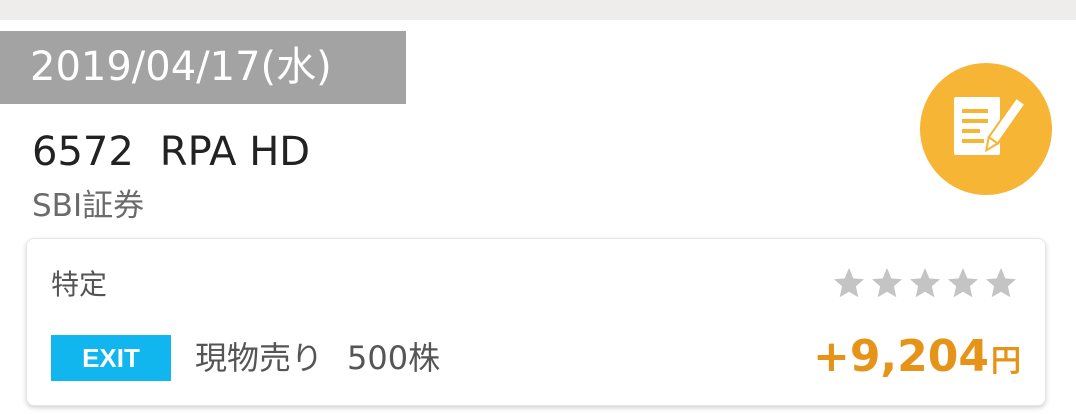  What do you see at coordinates (394, 358) in the screenshot?
I see `trade-quantity: 500株` at bounding box center [394, 358].